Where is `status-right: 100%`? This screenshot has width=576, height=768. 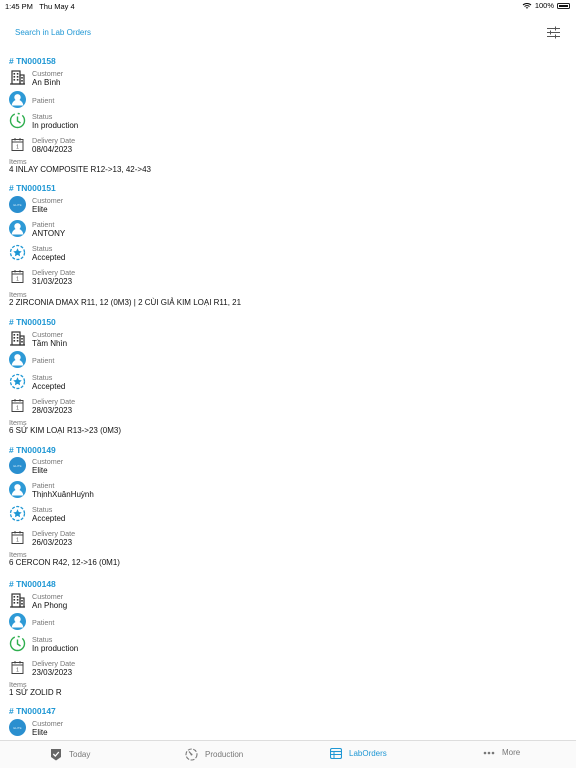
status-right: 100% is located at coordinates (546, 5).